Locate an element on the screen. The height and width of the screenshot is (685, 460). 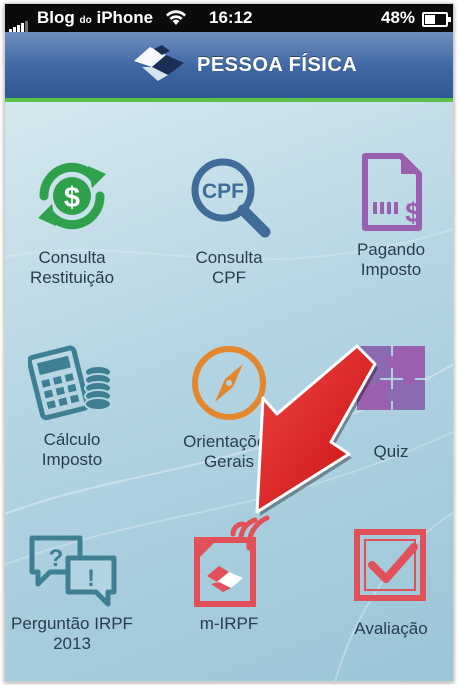
tile-orientacoes-gerais: Orientações Gerais is located at coordinates (229, 407).